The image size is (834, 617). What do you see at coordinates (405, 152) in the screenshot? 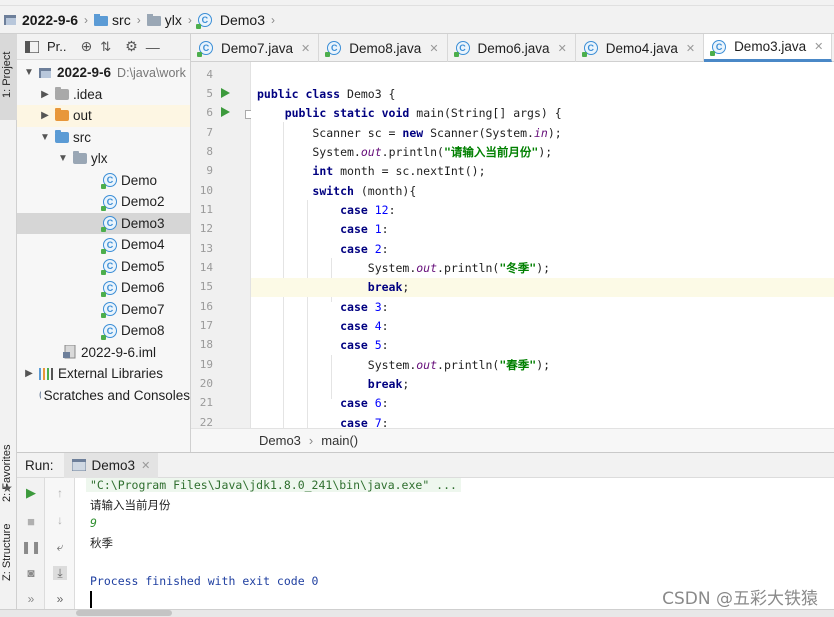
I see `code-line: System.out.println("请输入当前月份");` at bounding box center [405, 152].